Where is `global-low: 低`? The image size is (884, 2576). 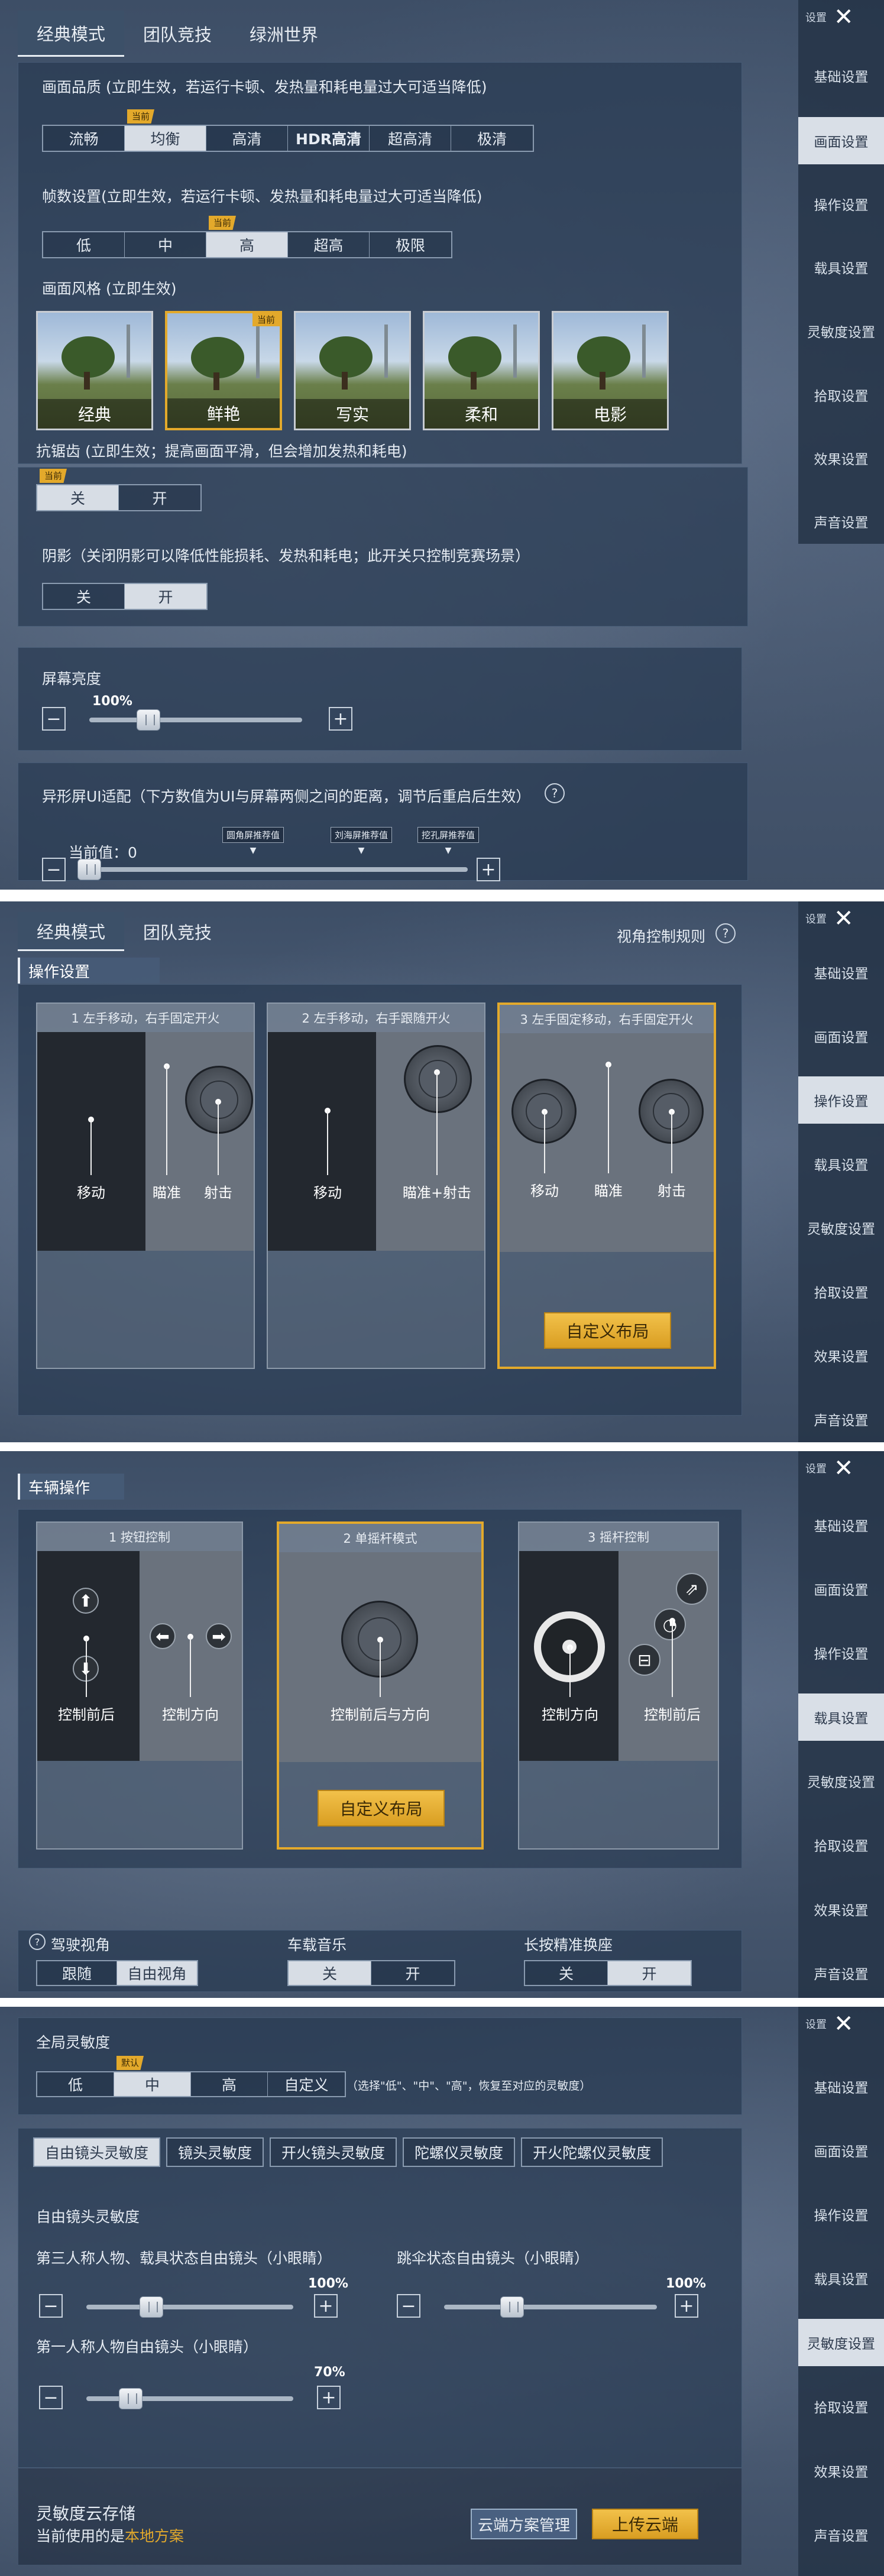
global-low: 低 is located at coordinates (75, 2084).